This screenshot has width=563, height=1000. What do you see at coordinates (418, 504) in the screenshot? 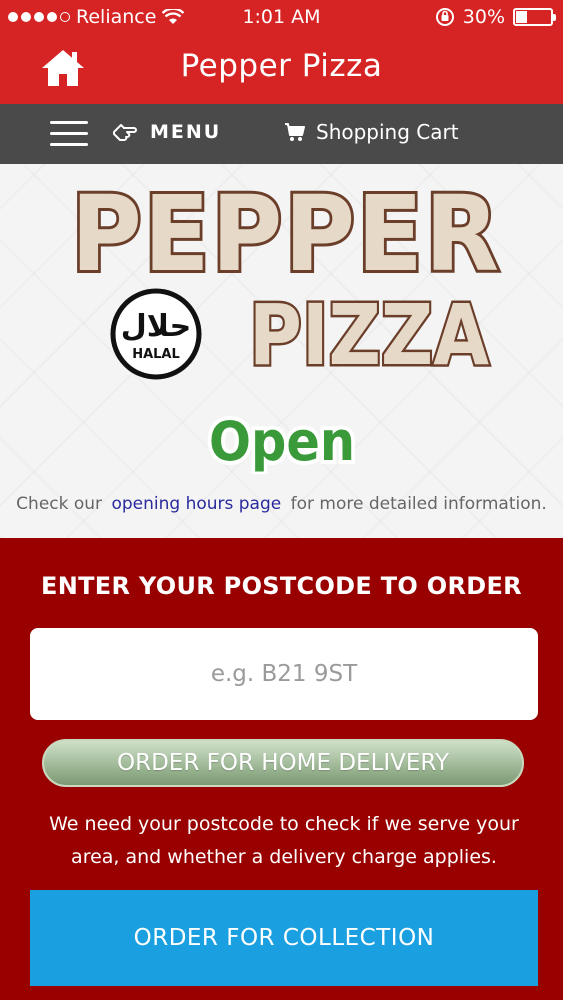
I see `hours-suffix: for more detailed information.` at bounding box center [418, 504].